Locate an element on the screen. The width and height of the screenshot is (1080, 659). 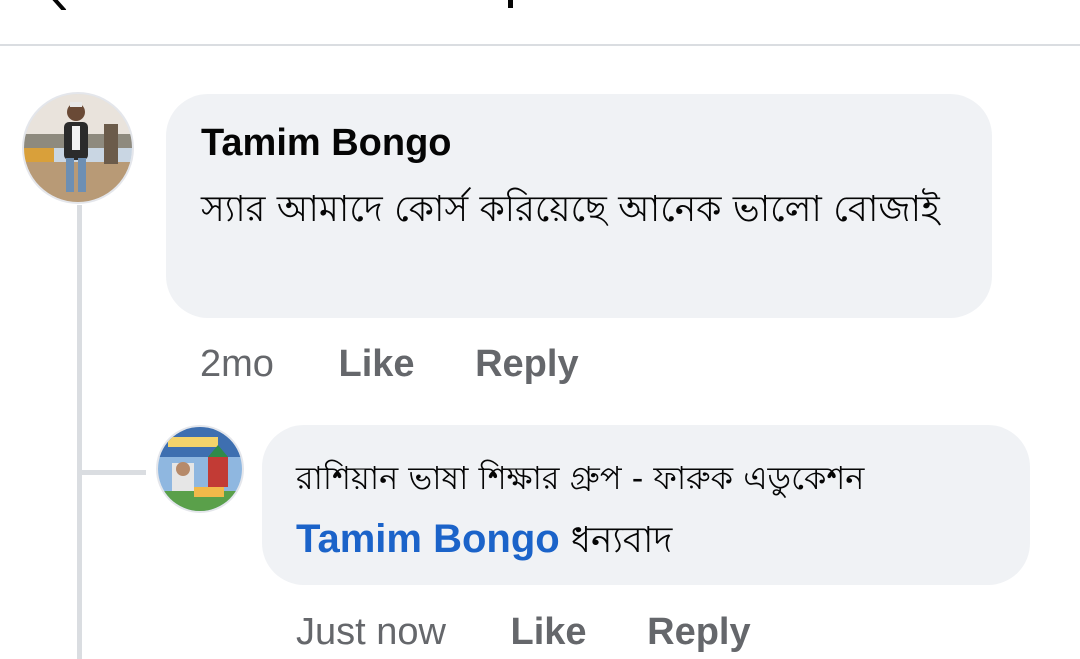
comment-actions: 2mo Like Reply is located at coordinates (389, 364).